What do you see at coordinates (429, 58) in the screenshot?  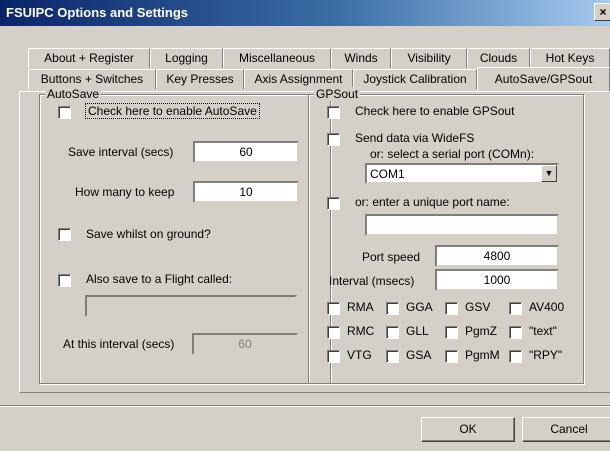 I see `tab-visibility: Visibility` at bounding box center [429, 58].